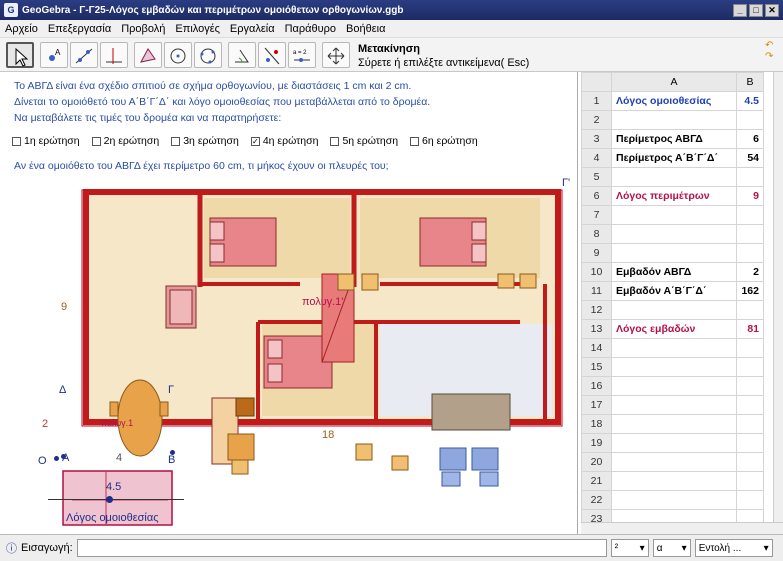  I want to click on row-header: 22, so click(596, 500).